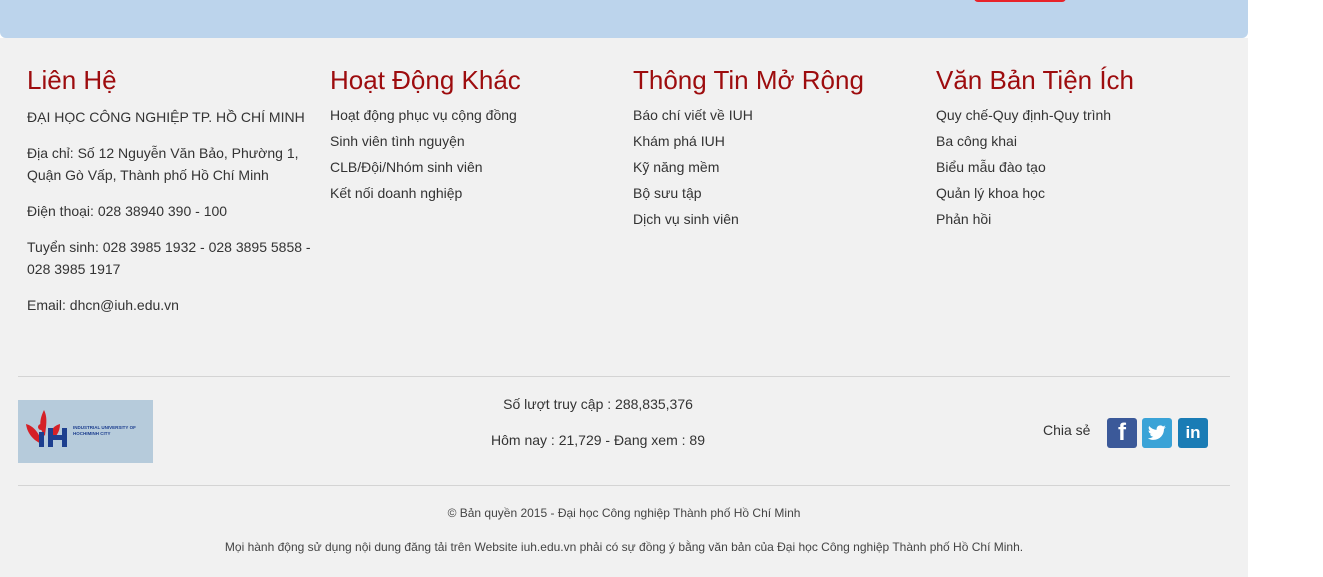  What do you see at coordinates (396, 193) in the screenshot?
I see `link-business-connect: Kết nối doanh nghiệp` at bounding box center [396, 193].